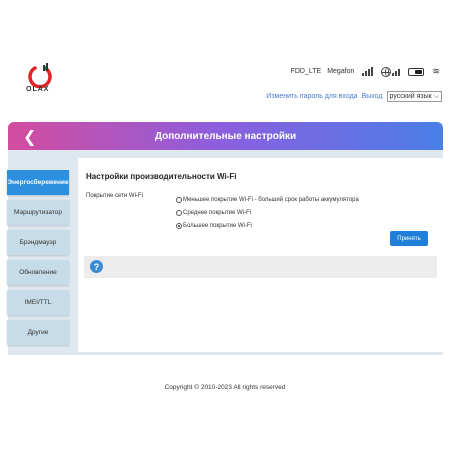 The width and height of the screenshot is (450, 450). What do you see at coordinates (217, 212) in the screenshot?
I see `option-label: Среднее покрытие Wi-Fi` at bounding box center [217, 212].